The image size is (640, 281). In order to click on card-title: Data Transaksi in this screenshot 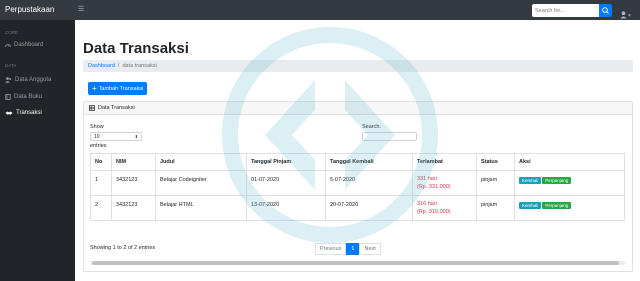, I will do `click(116, 108)`.